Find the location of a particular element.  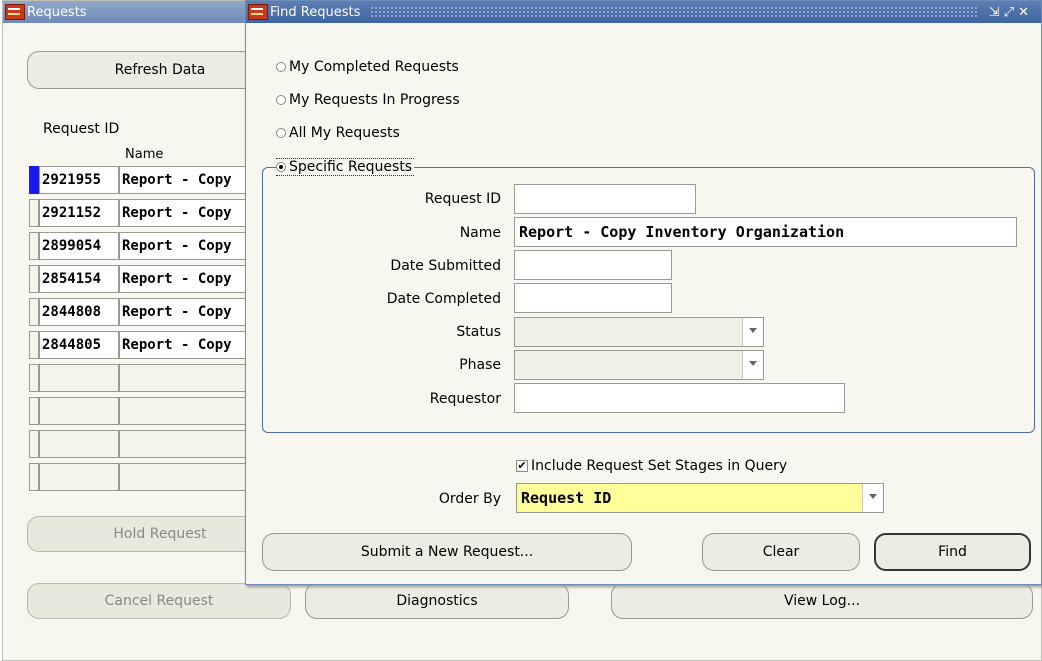

diagnostics-label: Diagnostics is located at coordinates (437, 601).